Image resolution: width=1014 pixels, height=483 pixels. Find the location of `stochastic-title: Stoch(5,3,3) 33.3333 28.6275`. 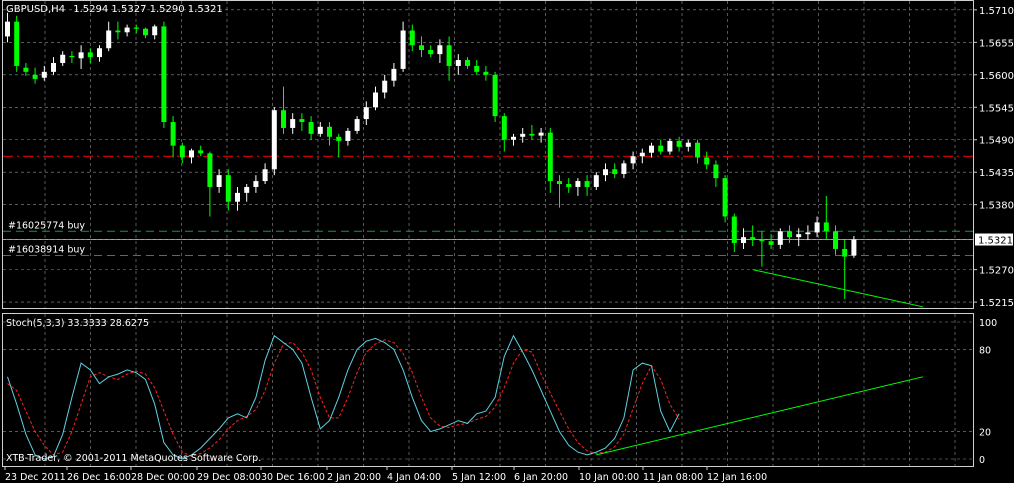

stochastic-title: Stoch(5,3,3) 33.3333 28.6275 is located at coordinates (77, 323).